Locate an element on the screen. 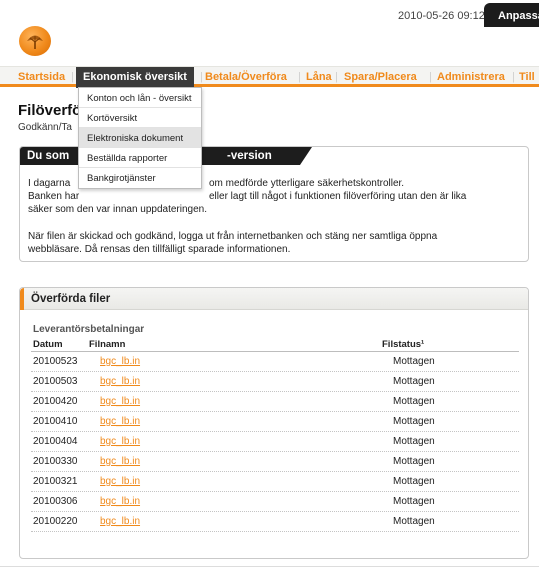  notice-text: Banken har is located at coordinates (54, 196).